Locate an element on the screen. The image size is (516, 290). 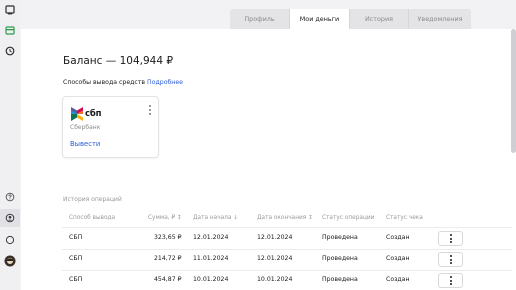
history-title: История операций is located at coordinates (92, 199).